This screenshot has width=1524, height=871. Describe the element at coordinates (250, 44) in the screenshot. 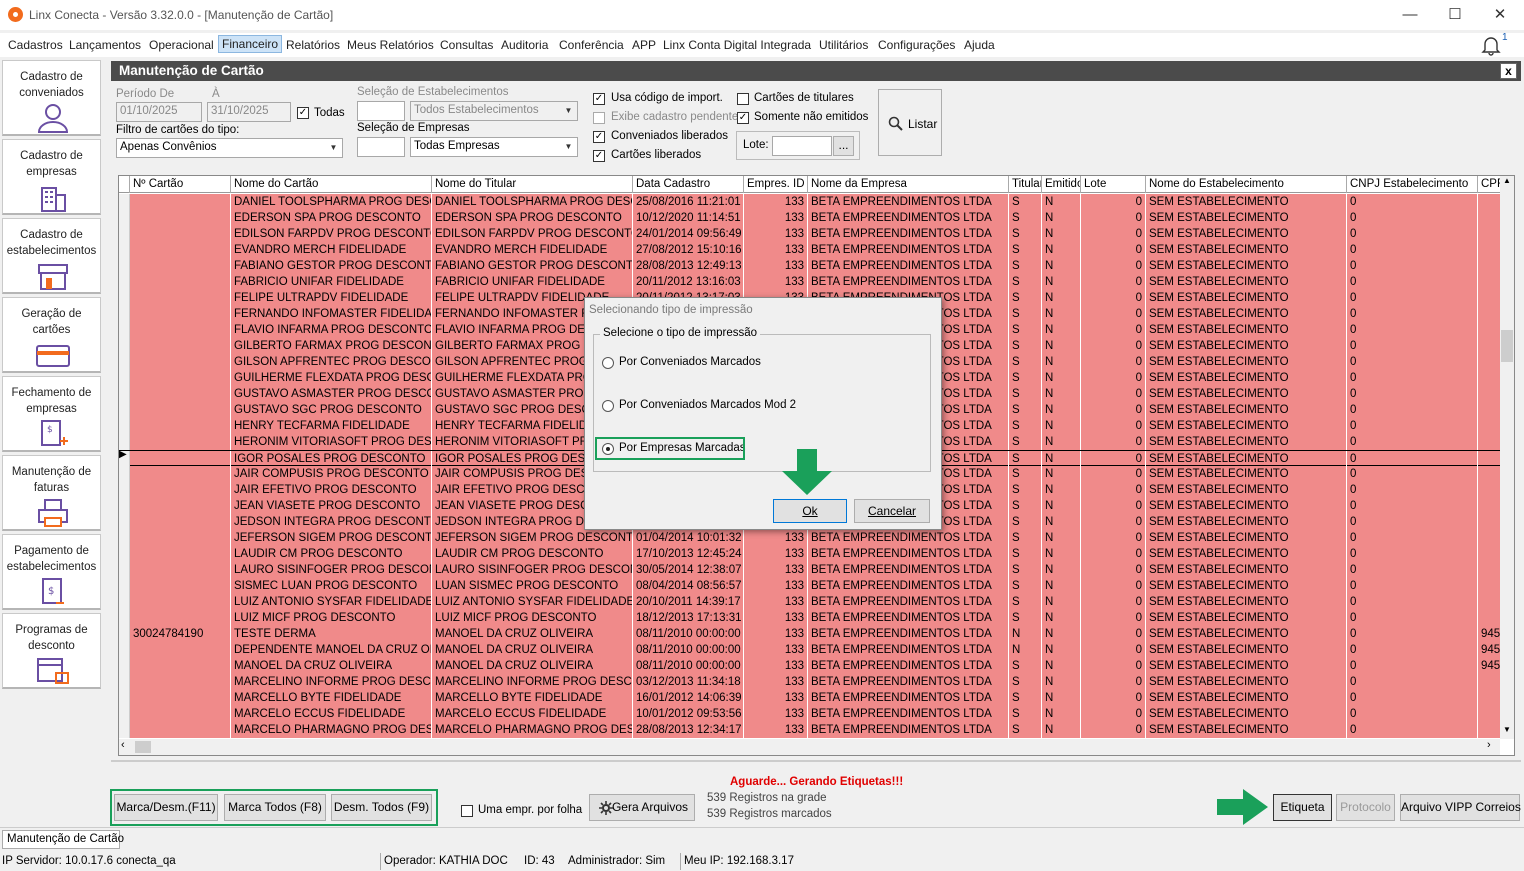

I see `menu-financeiro: Financeiro` at that location.